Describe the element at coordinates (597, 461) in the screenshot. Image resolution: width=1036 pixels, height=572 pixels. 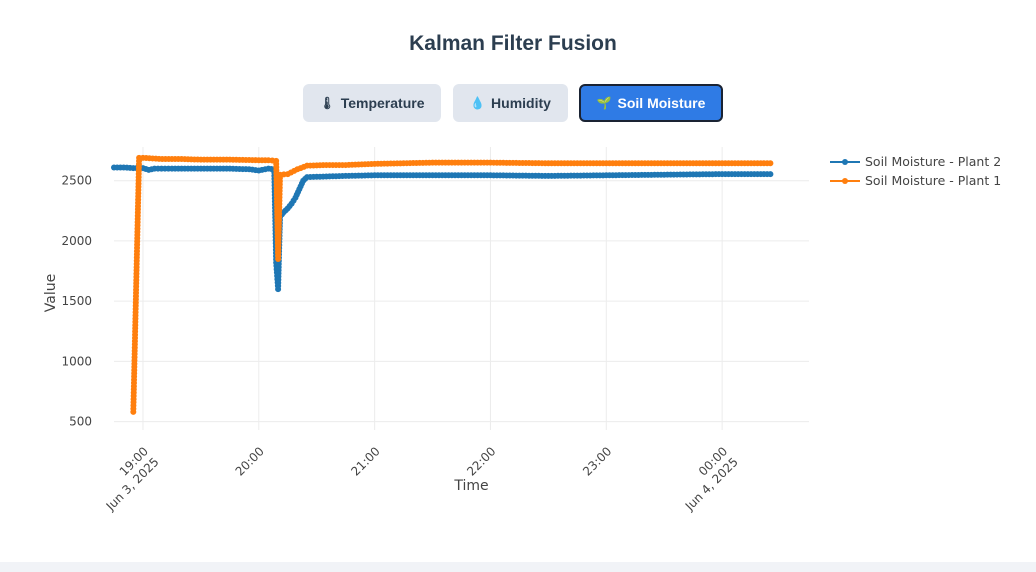
I see `x-tick-label: 23:00` at that location.